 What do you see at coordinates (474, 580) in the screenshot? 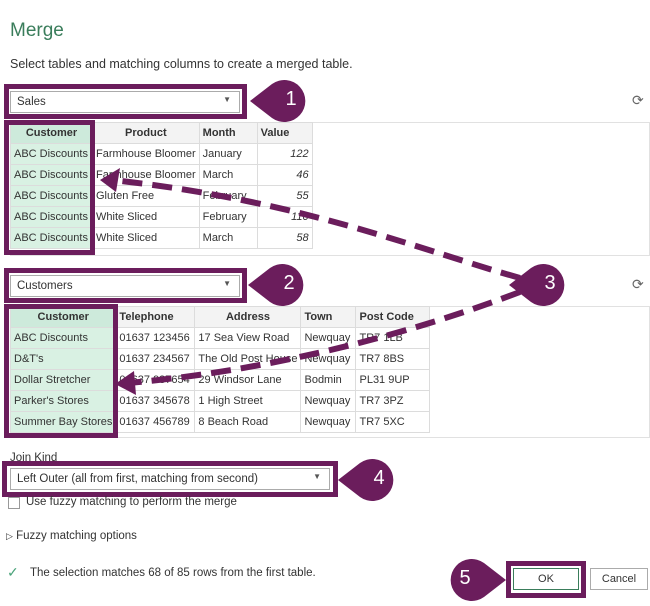
I see `callout-5: 5` at bounding box center [474, 580].